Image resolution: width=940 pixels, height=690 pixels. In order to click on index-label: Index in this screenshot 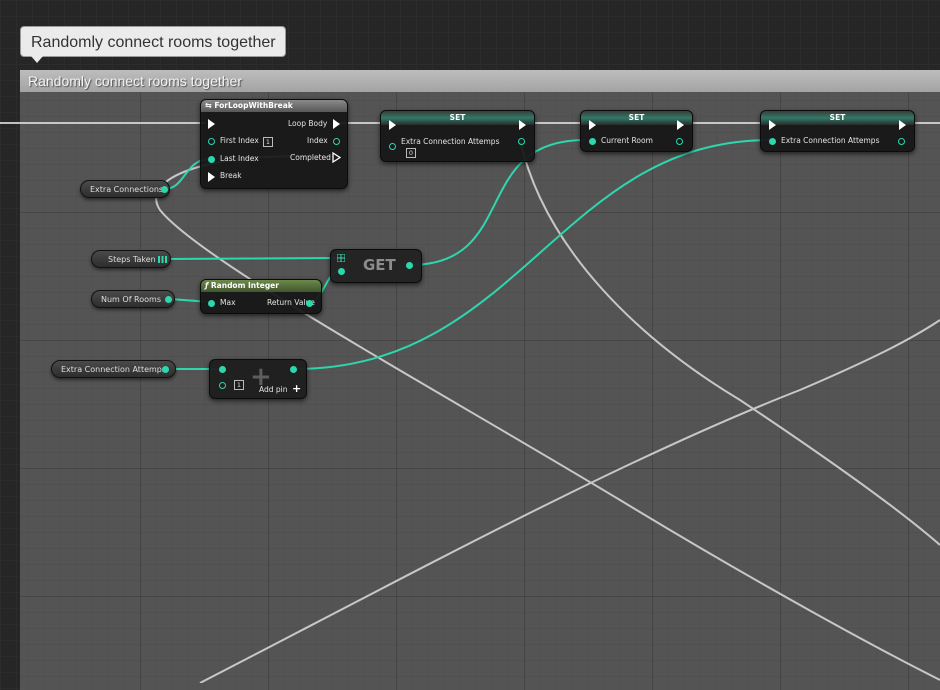, I will do `click(317, 140)`.